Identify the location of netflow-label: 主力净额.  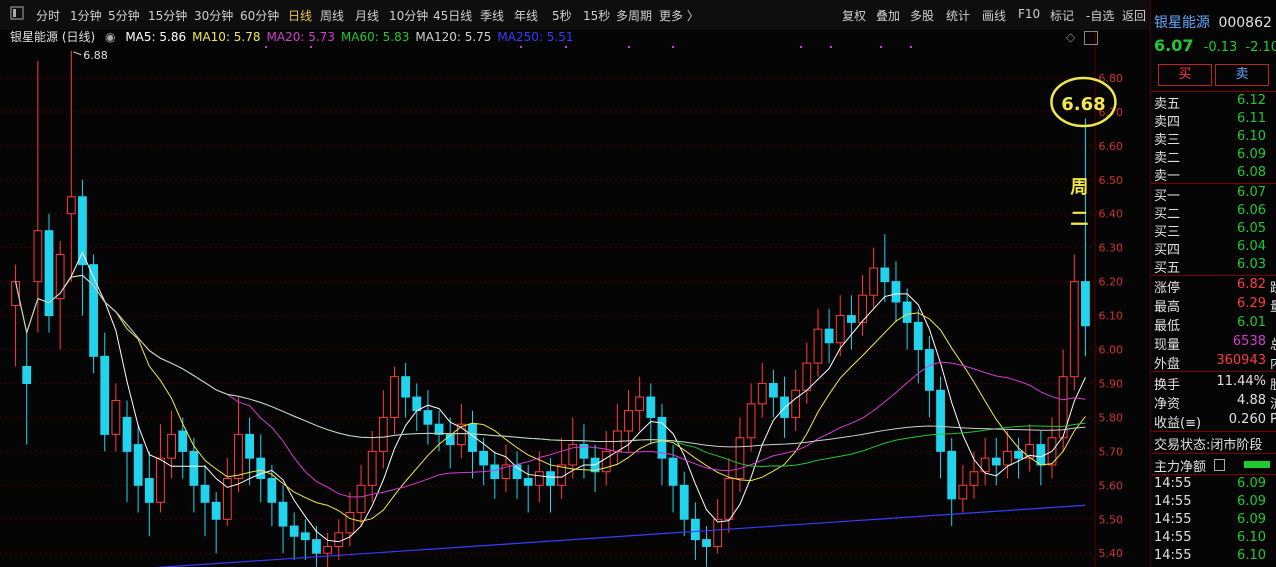
(1180, 467).